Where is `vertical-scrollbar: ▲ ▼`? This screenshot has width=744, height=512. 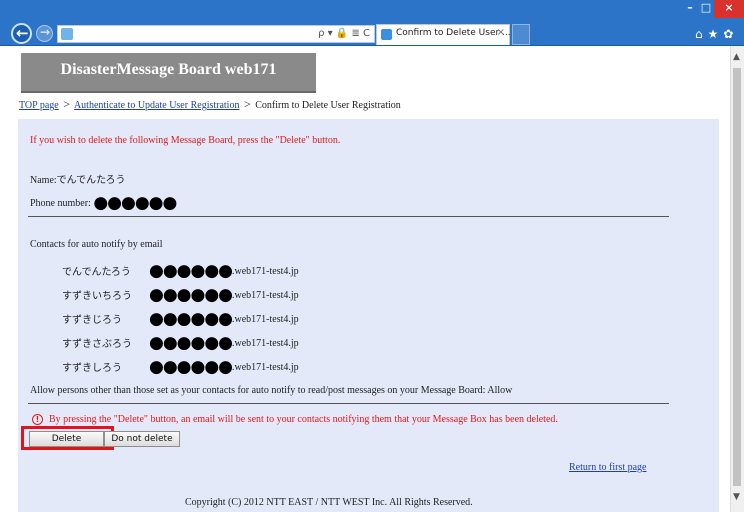 vertical-scrollbar: ▲ ▼ is located at coordinates (737, 279).